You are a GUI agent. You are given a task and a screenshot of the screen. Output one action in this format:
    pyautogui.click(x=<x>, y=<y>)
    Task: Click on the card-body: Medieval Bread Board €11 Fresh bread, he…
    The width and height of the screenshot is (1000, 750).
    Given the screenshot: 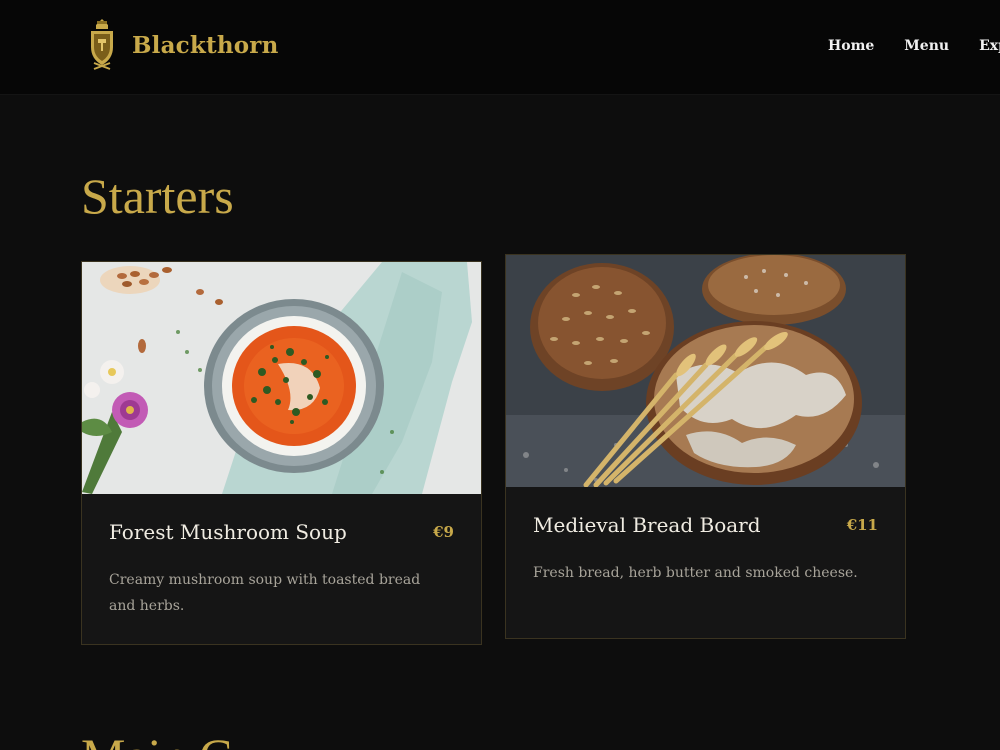 What is the action you would take?
    pyautogui.click(x=705, y=536)
    